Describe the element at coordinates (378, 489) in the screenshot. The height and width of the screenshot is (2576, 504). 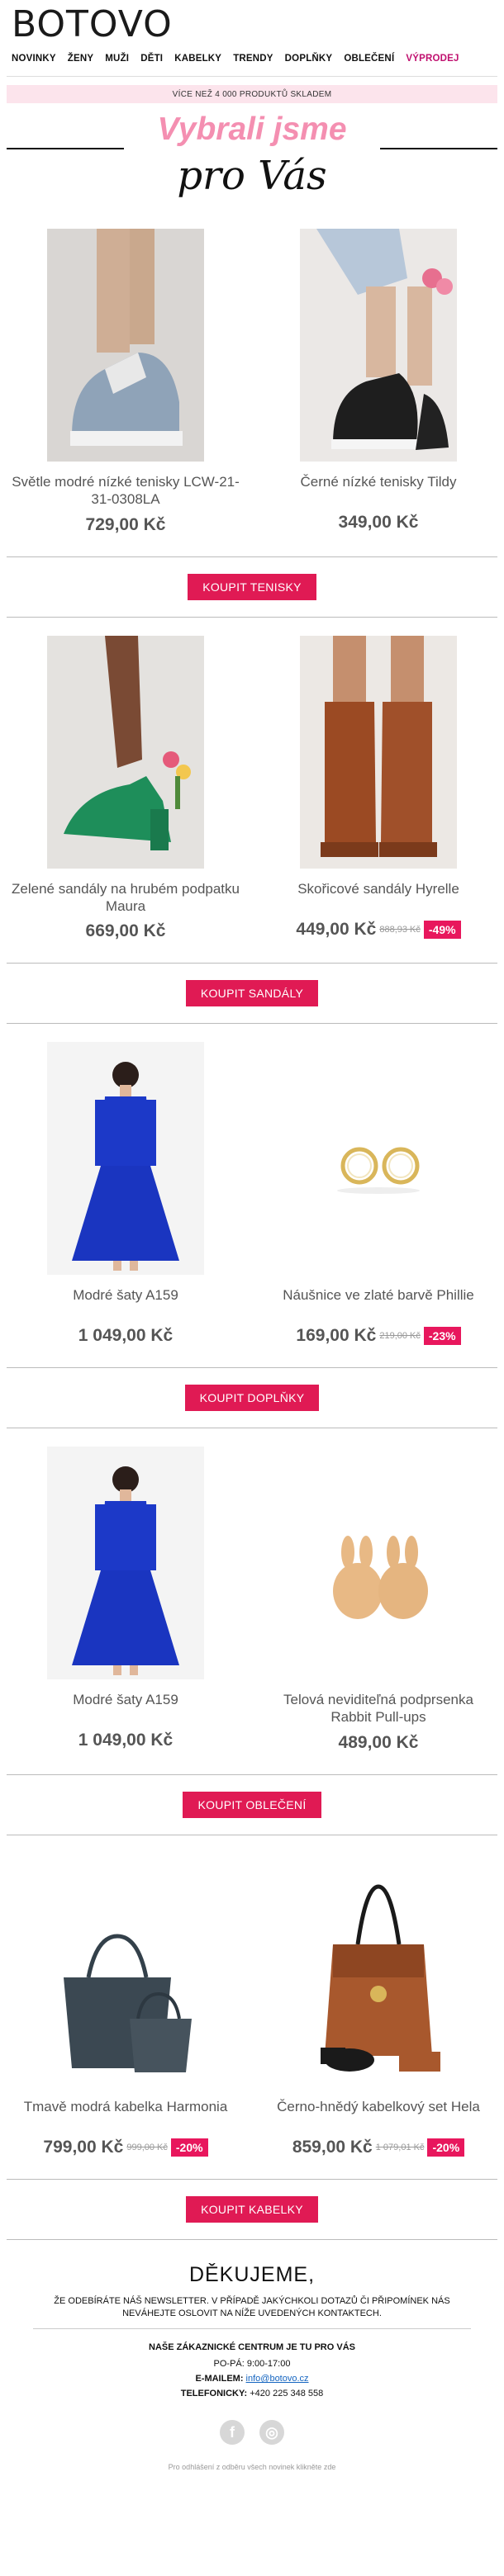
I see `product-name: Černé nízké tenisky Tildy` at that location.